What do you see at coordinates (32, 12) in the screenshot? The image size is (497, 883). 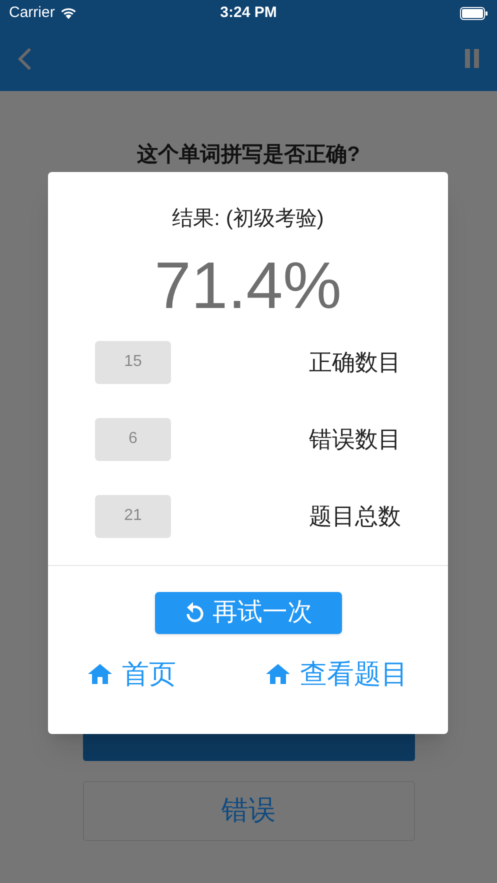 I see `carrier-label: Carrier` at bounding box center [32, 12].